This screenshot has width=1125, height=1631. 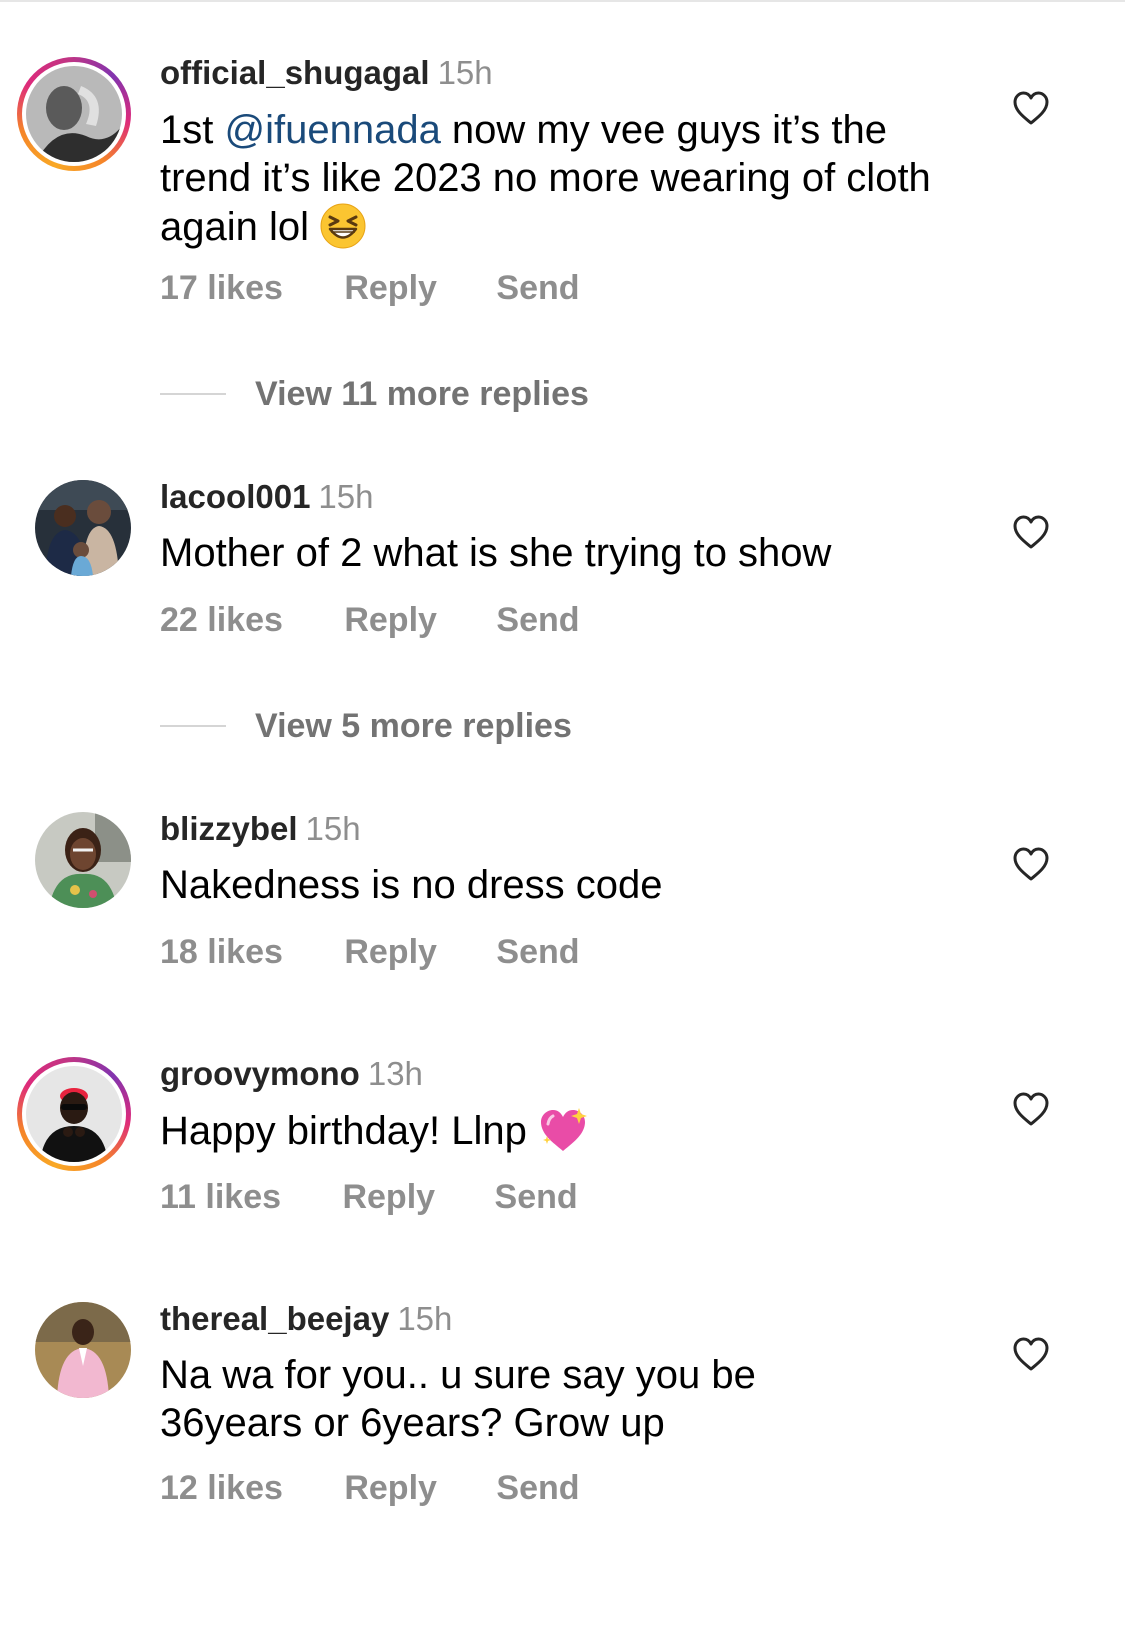 What do you see at coordinates (192, 130) in the screenshot?
I see `comment-text-part: 1st` at bounding box center [192, 130].